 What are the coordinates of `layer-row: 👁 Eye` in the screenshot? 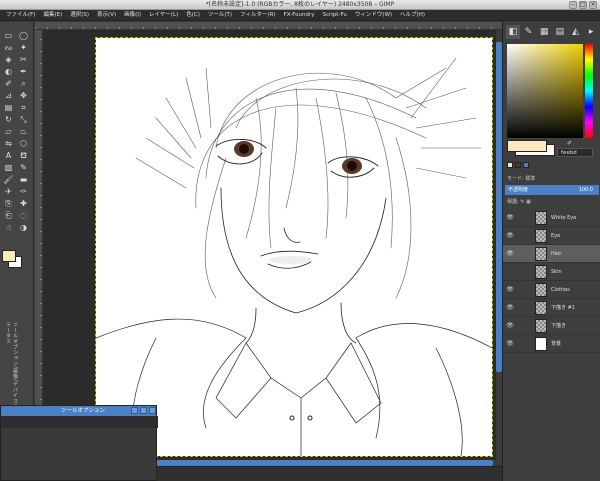 It's located at (551, 236).